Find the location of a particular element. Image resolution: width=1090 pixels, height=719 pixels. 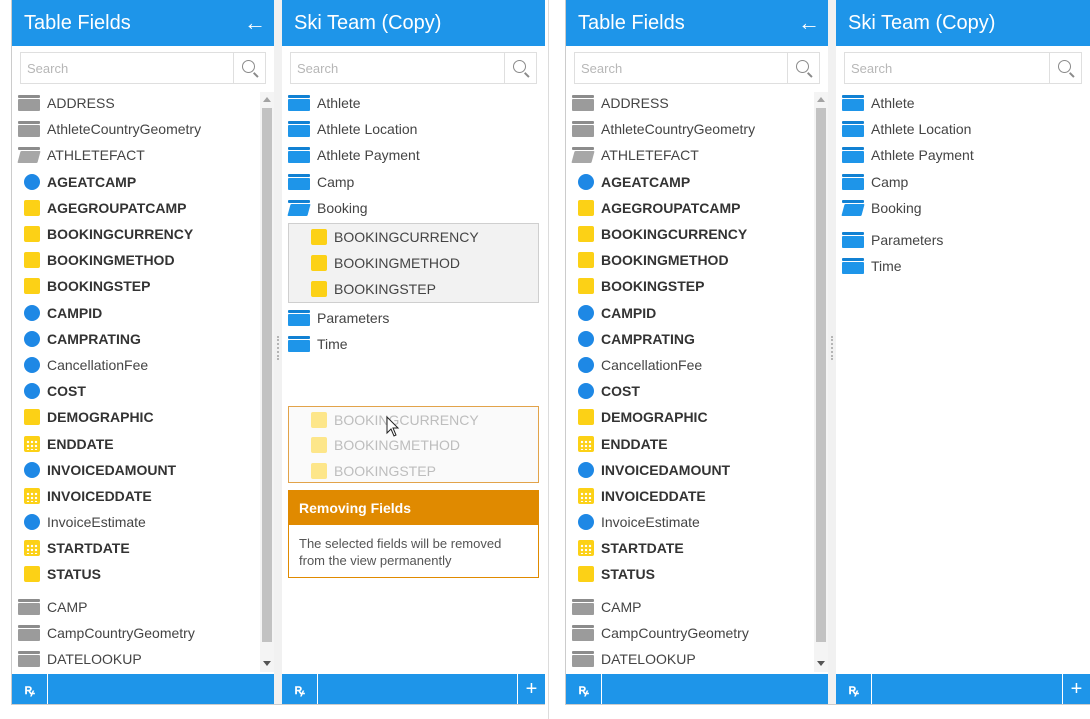

dragging-fields-box: BOOKINGCURRENCY BOOKINGMETHOD BOOKINGSTEP is located at coordinates (413, 444).